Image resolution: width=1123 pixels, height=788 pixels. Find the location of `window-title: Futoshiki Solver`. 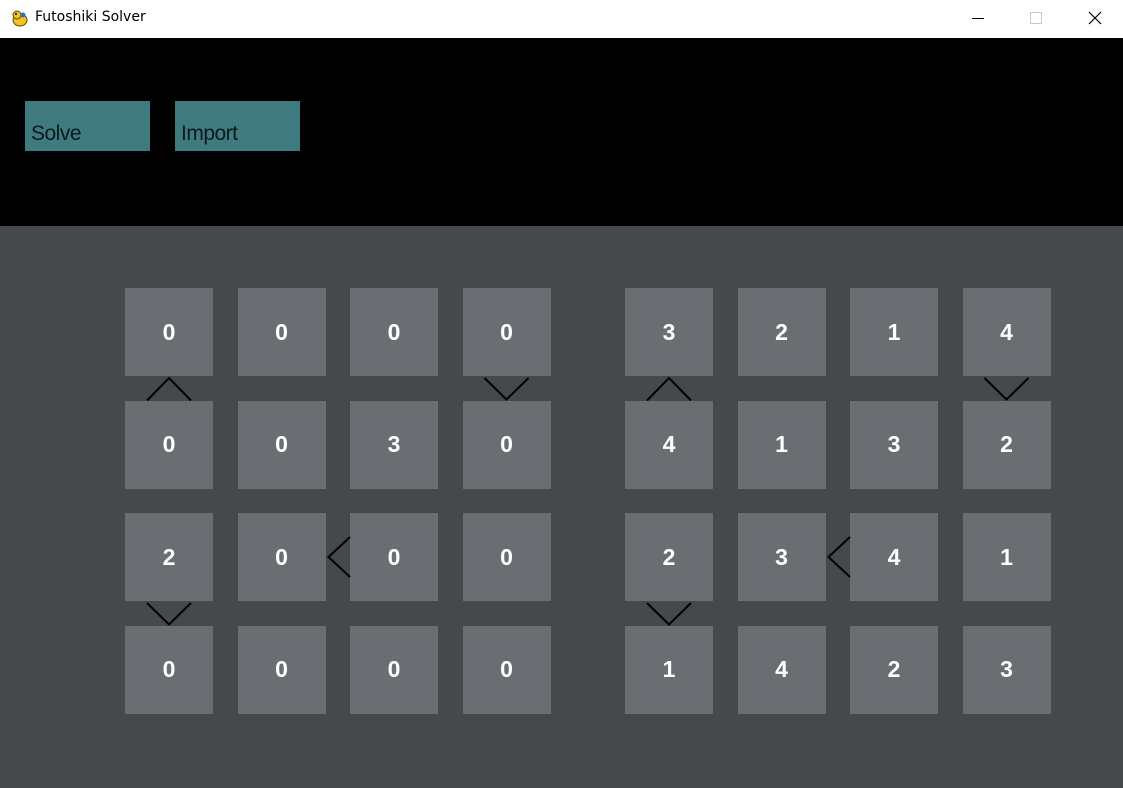

window-title: Futoshiki Solver is located at coordinates (90, 17).